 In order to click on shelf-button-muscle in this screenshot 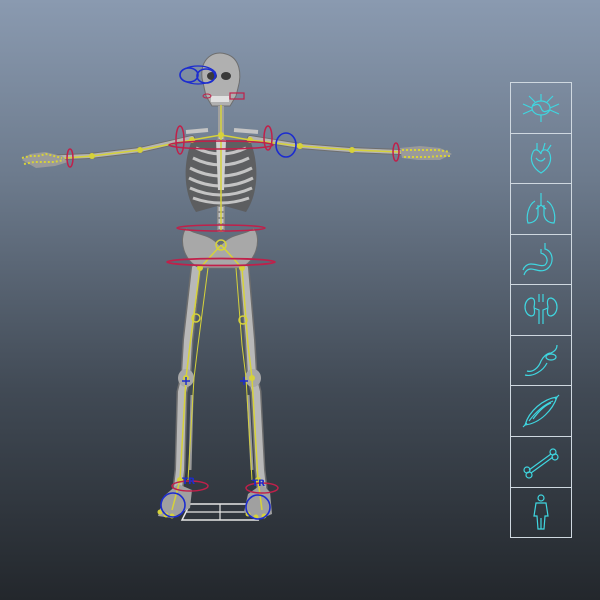, I will do `click(541, 411)`.